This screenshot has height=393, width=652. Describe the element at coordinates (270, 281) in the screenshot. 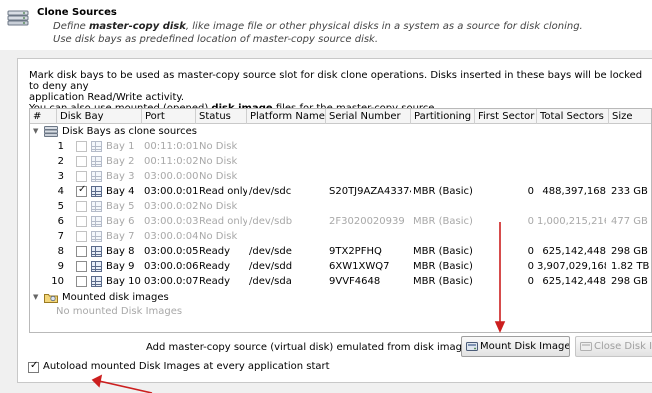

I see `platform-name: /dev/sda` at that location.